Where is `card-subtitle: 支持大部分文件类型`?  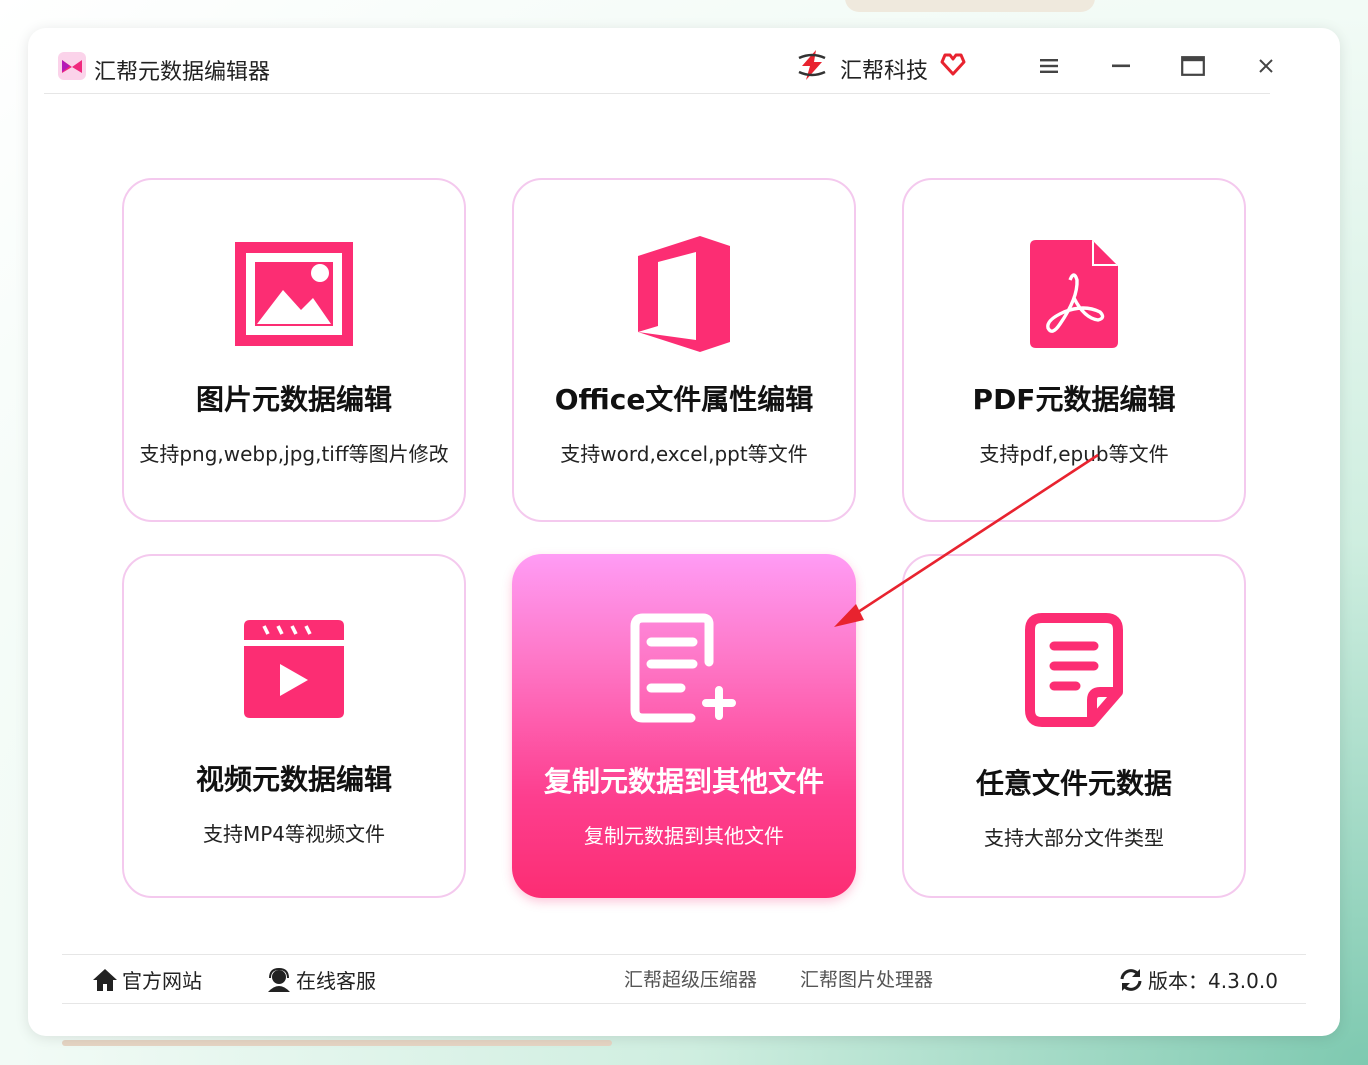
card-subtitle: 支持大部分文件类型 is located at coordinates (1074, 838).